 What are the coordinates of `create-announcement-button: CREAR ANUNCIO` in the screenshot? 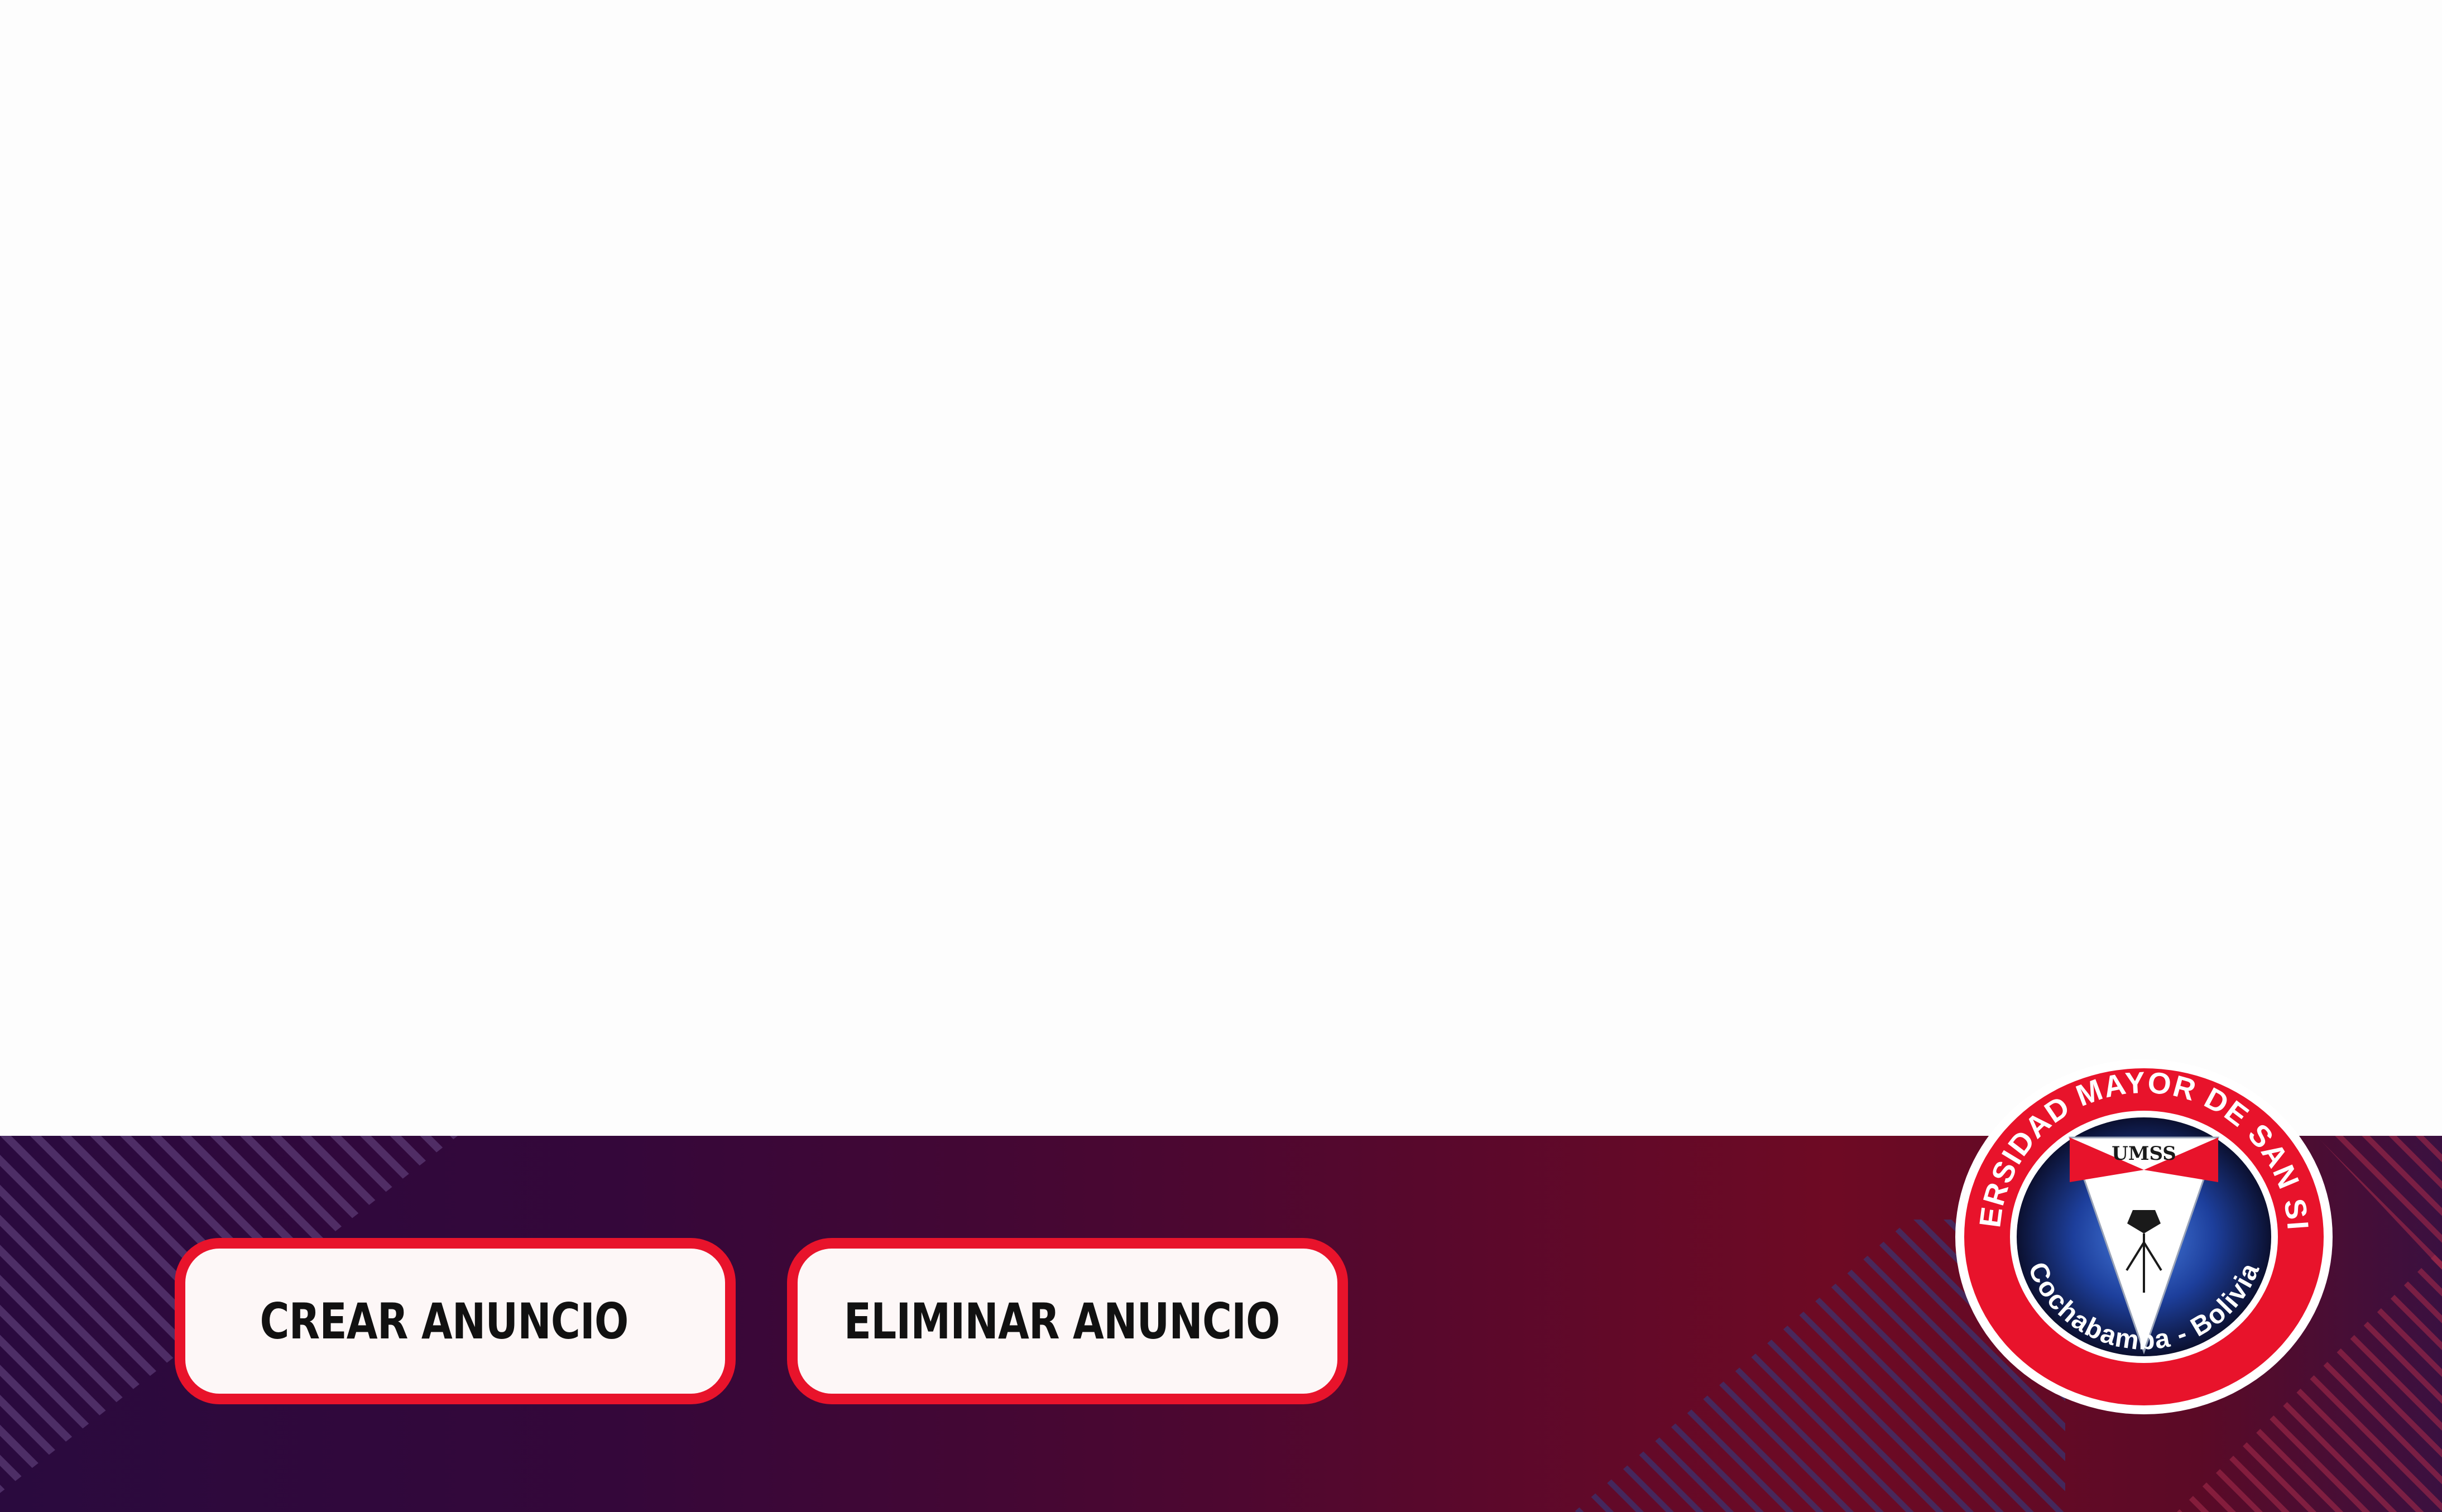 It's located at (455, 1321).